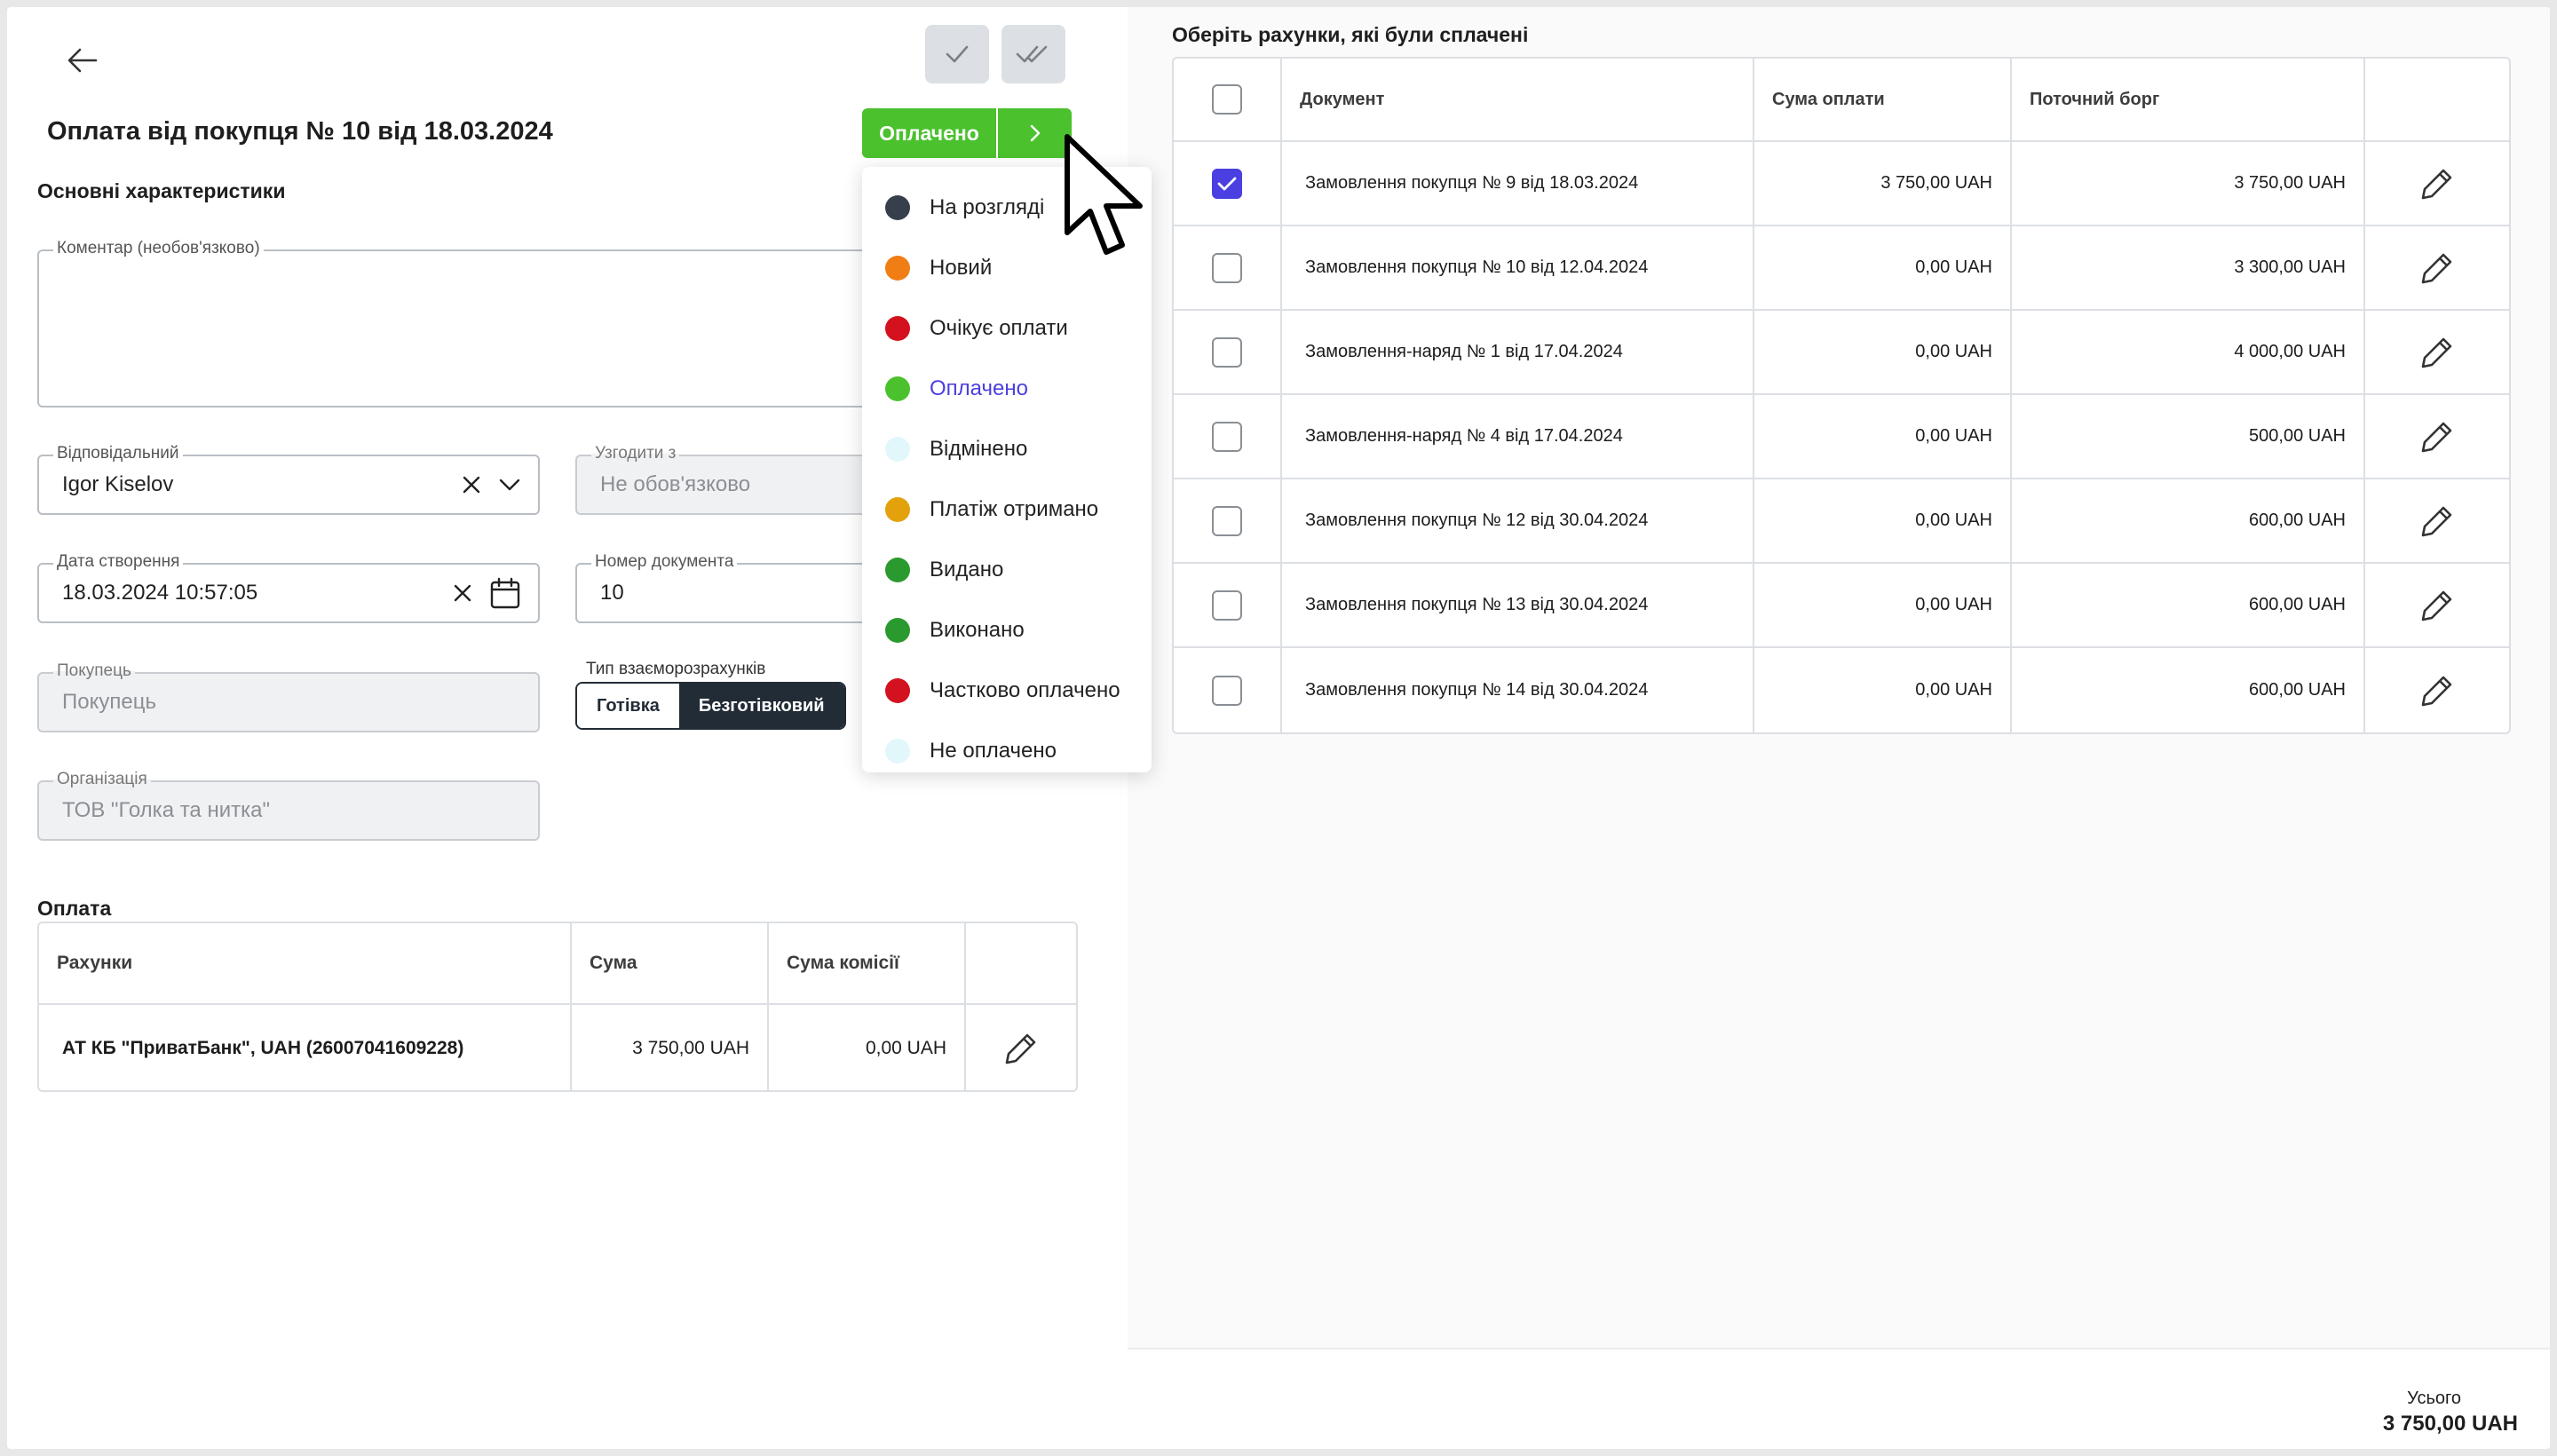 The image size is (2557, 1456). I want to click on column-header: Документ, so click(1518, 99).